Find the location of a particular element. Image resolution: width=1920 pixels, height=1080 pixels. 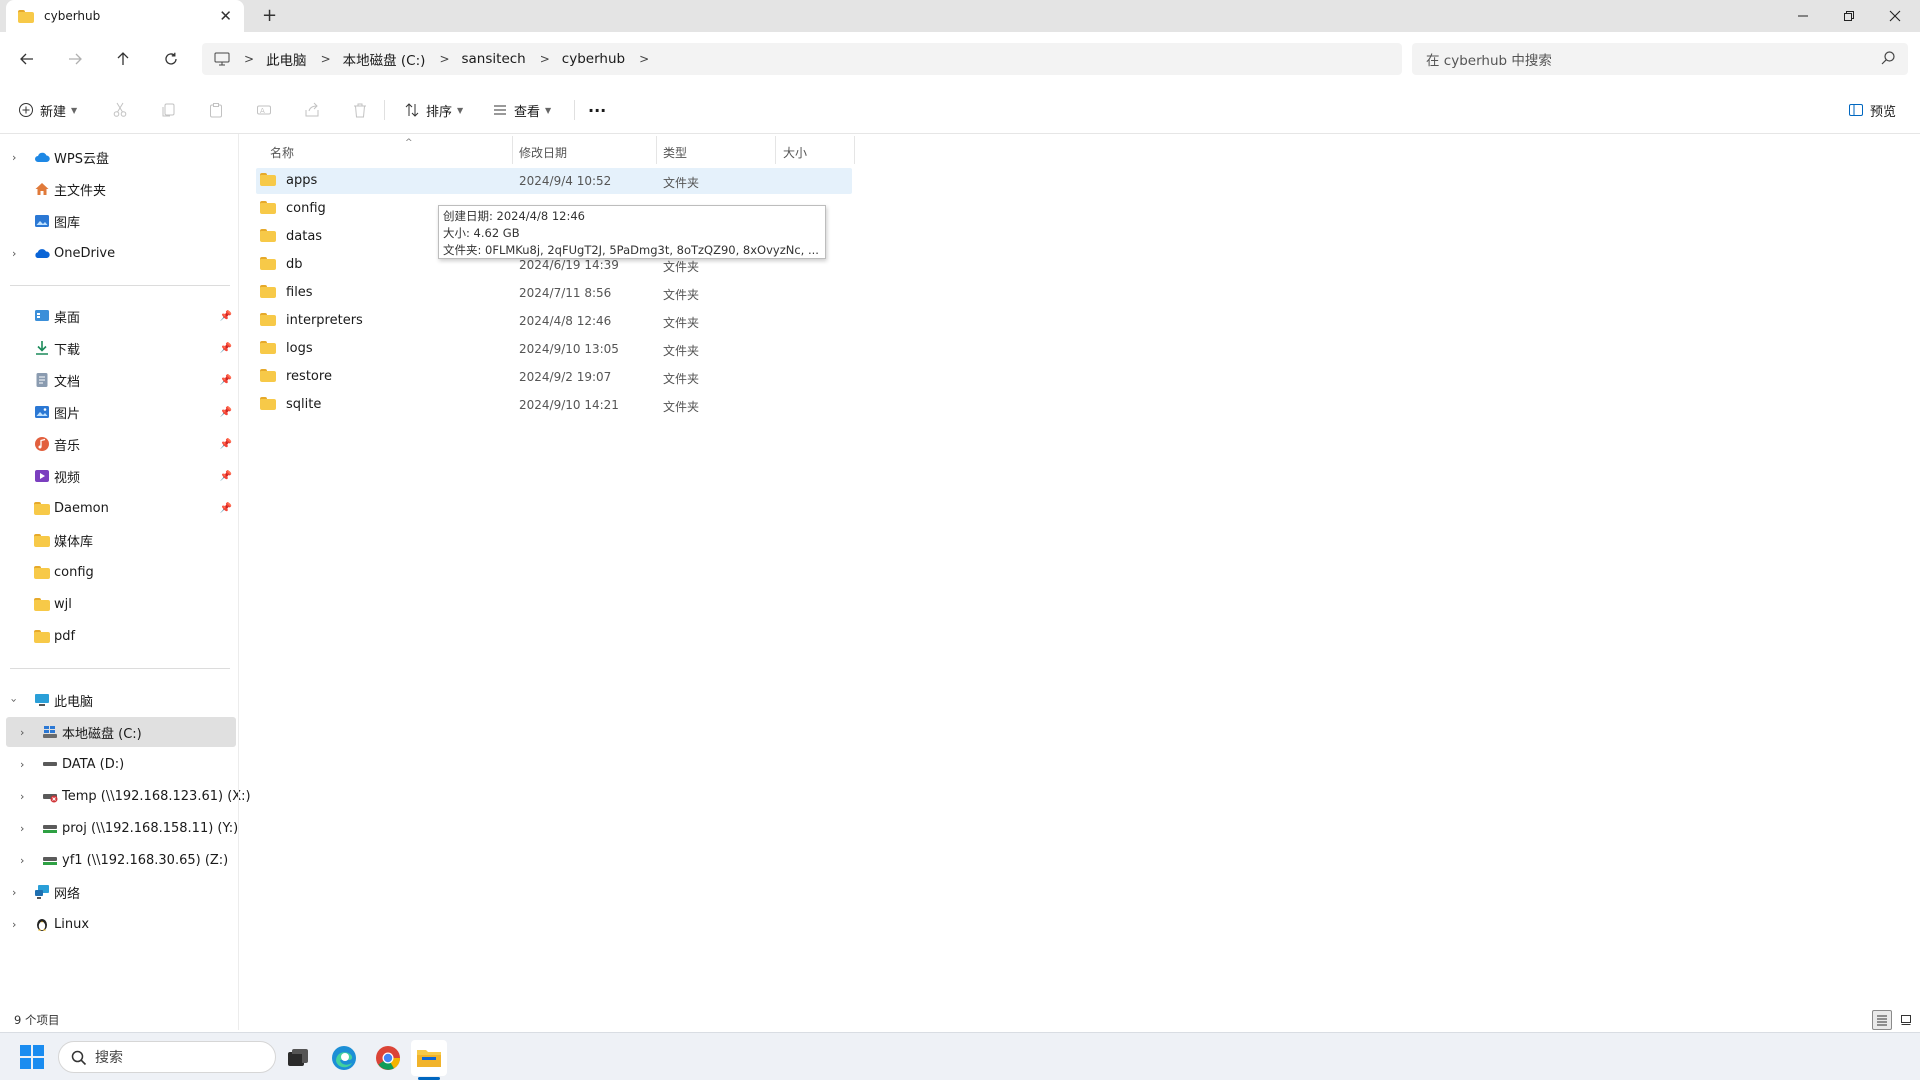

sidebar-item-downloads: 下载 📌 is located at coordinates (121, 348).